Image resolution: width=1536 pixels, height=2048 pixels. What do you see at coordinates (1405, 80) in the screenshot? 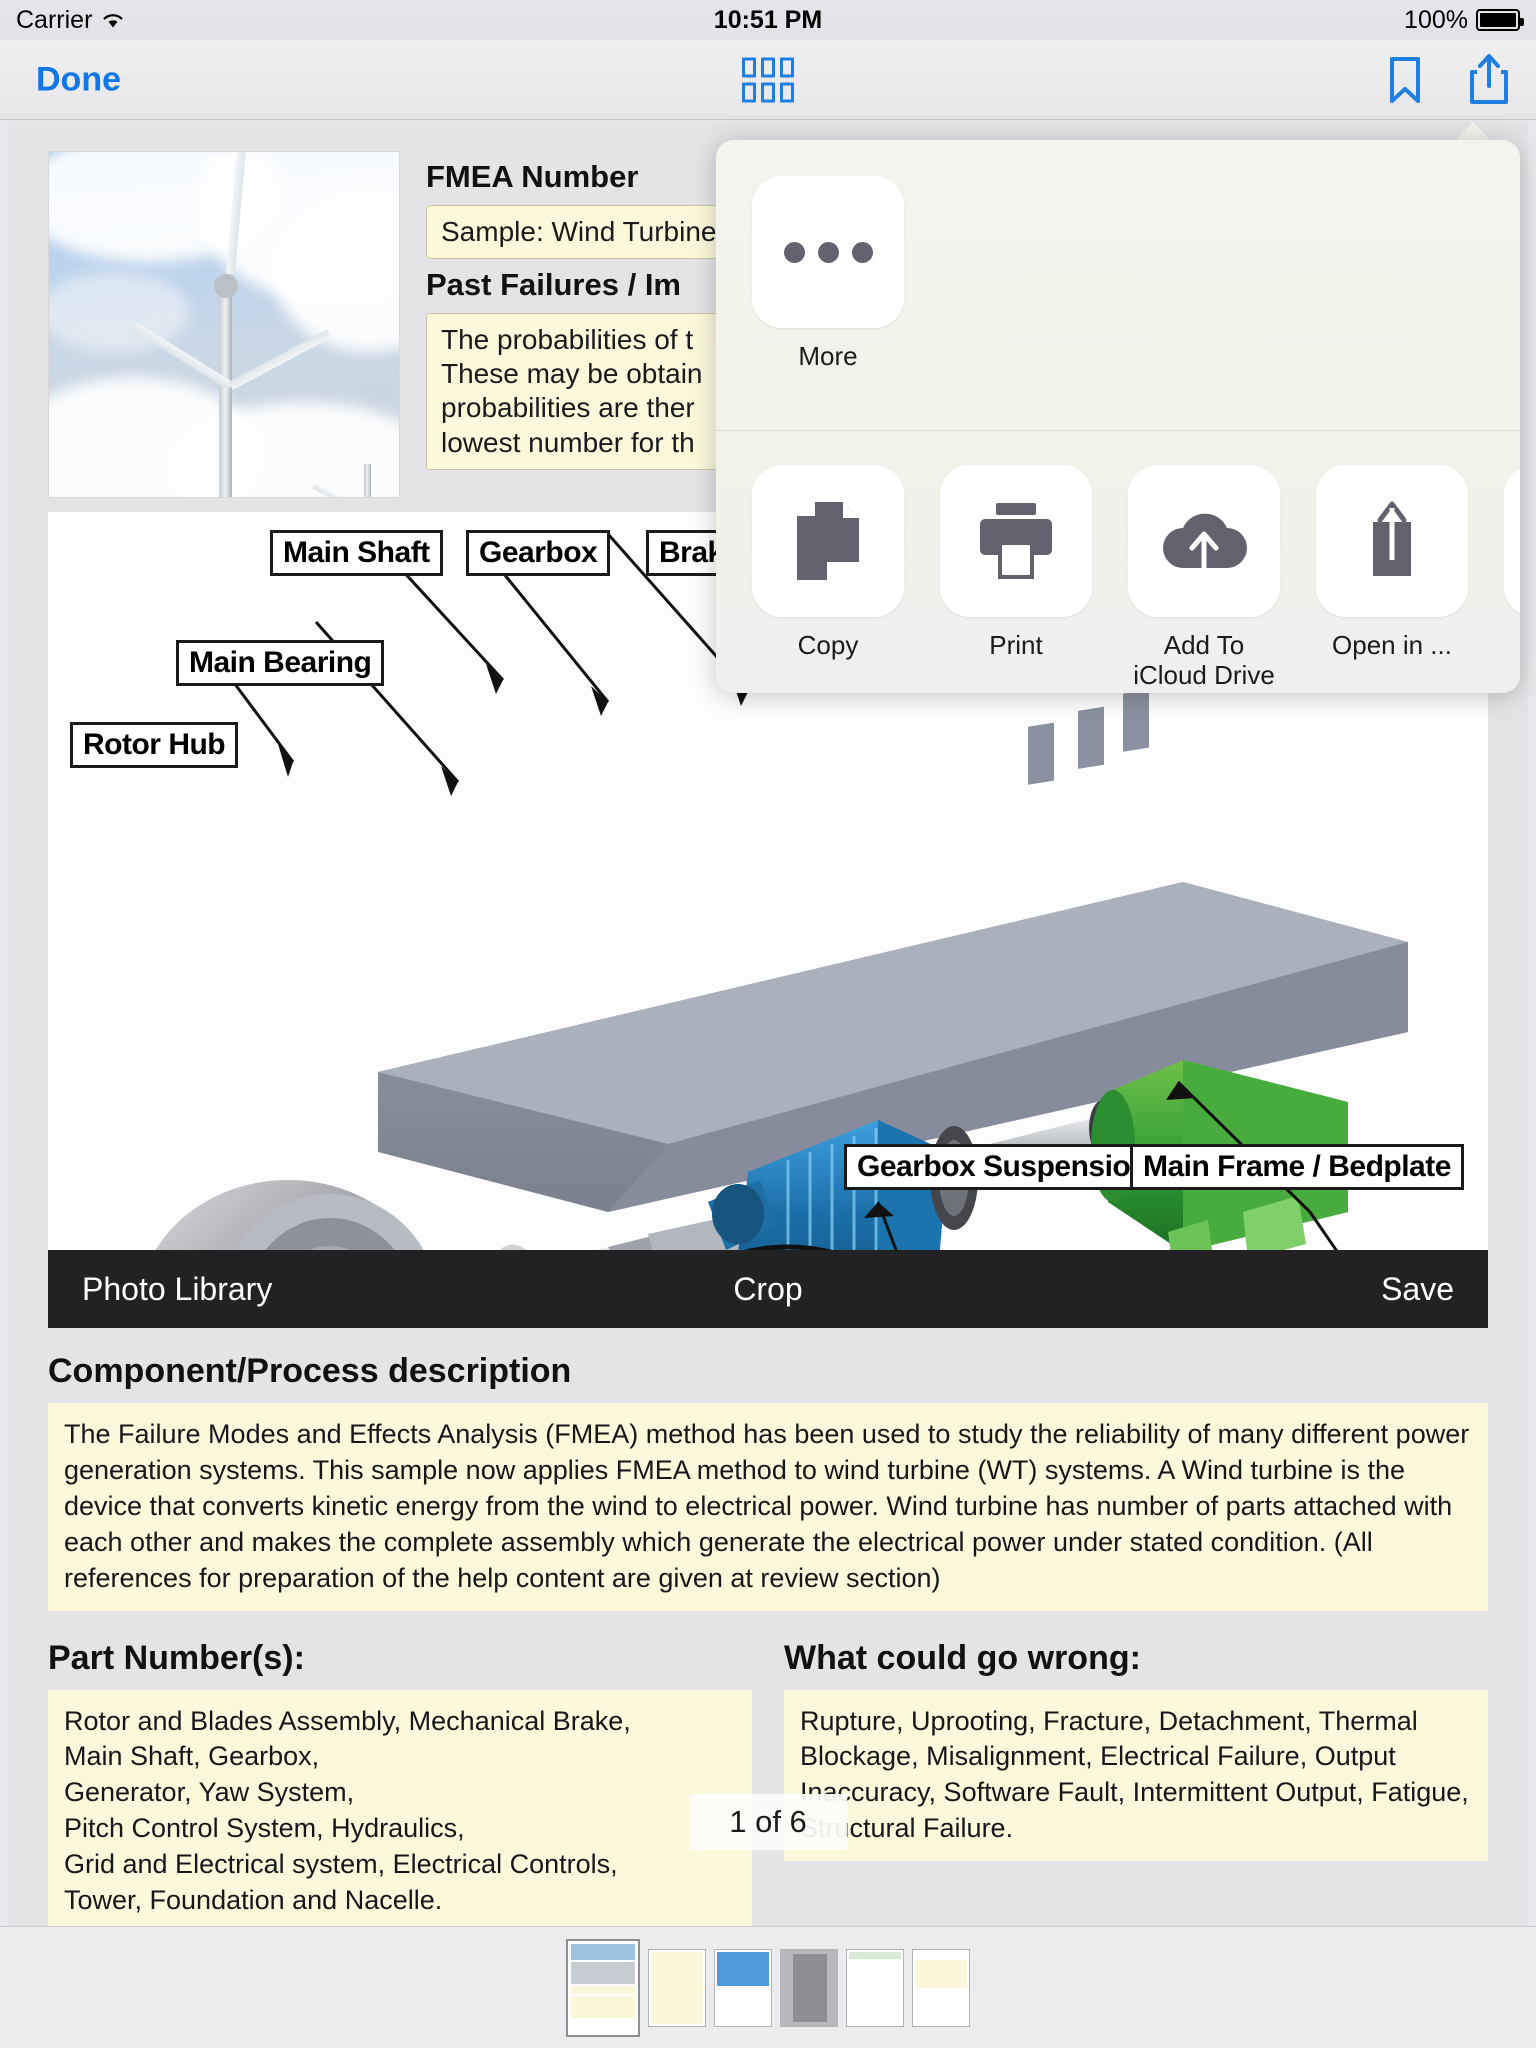
I see `bookmark-icon` at bounding box center [1405, 80].